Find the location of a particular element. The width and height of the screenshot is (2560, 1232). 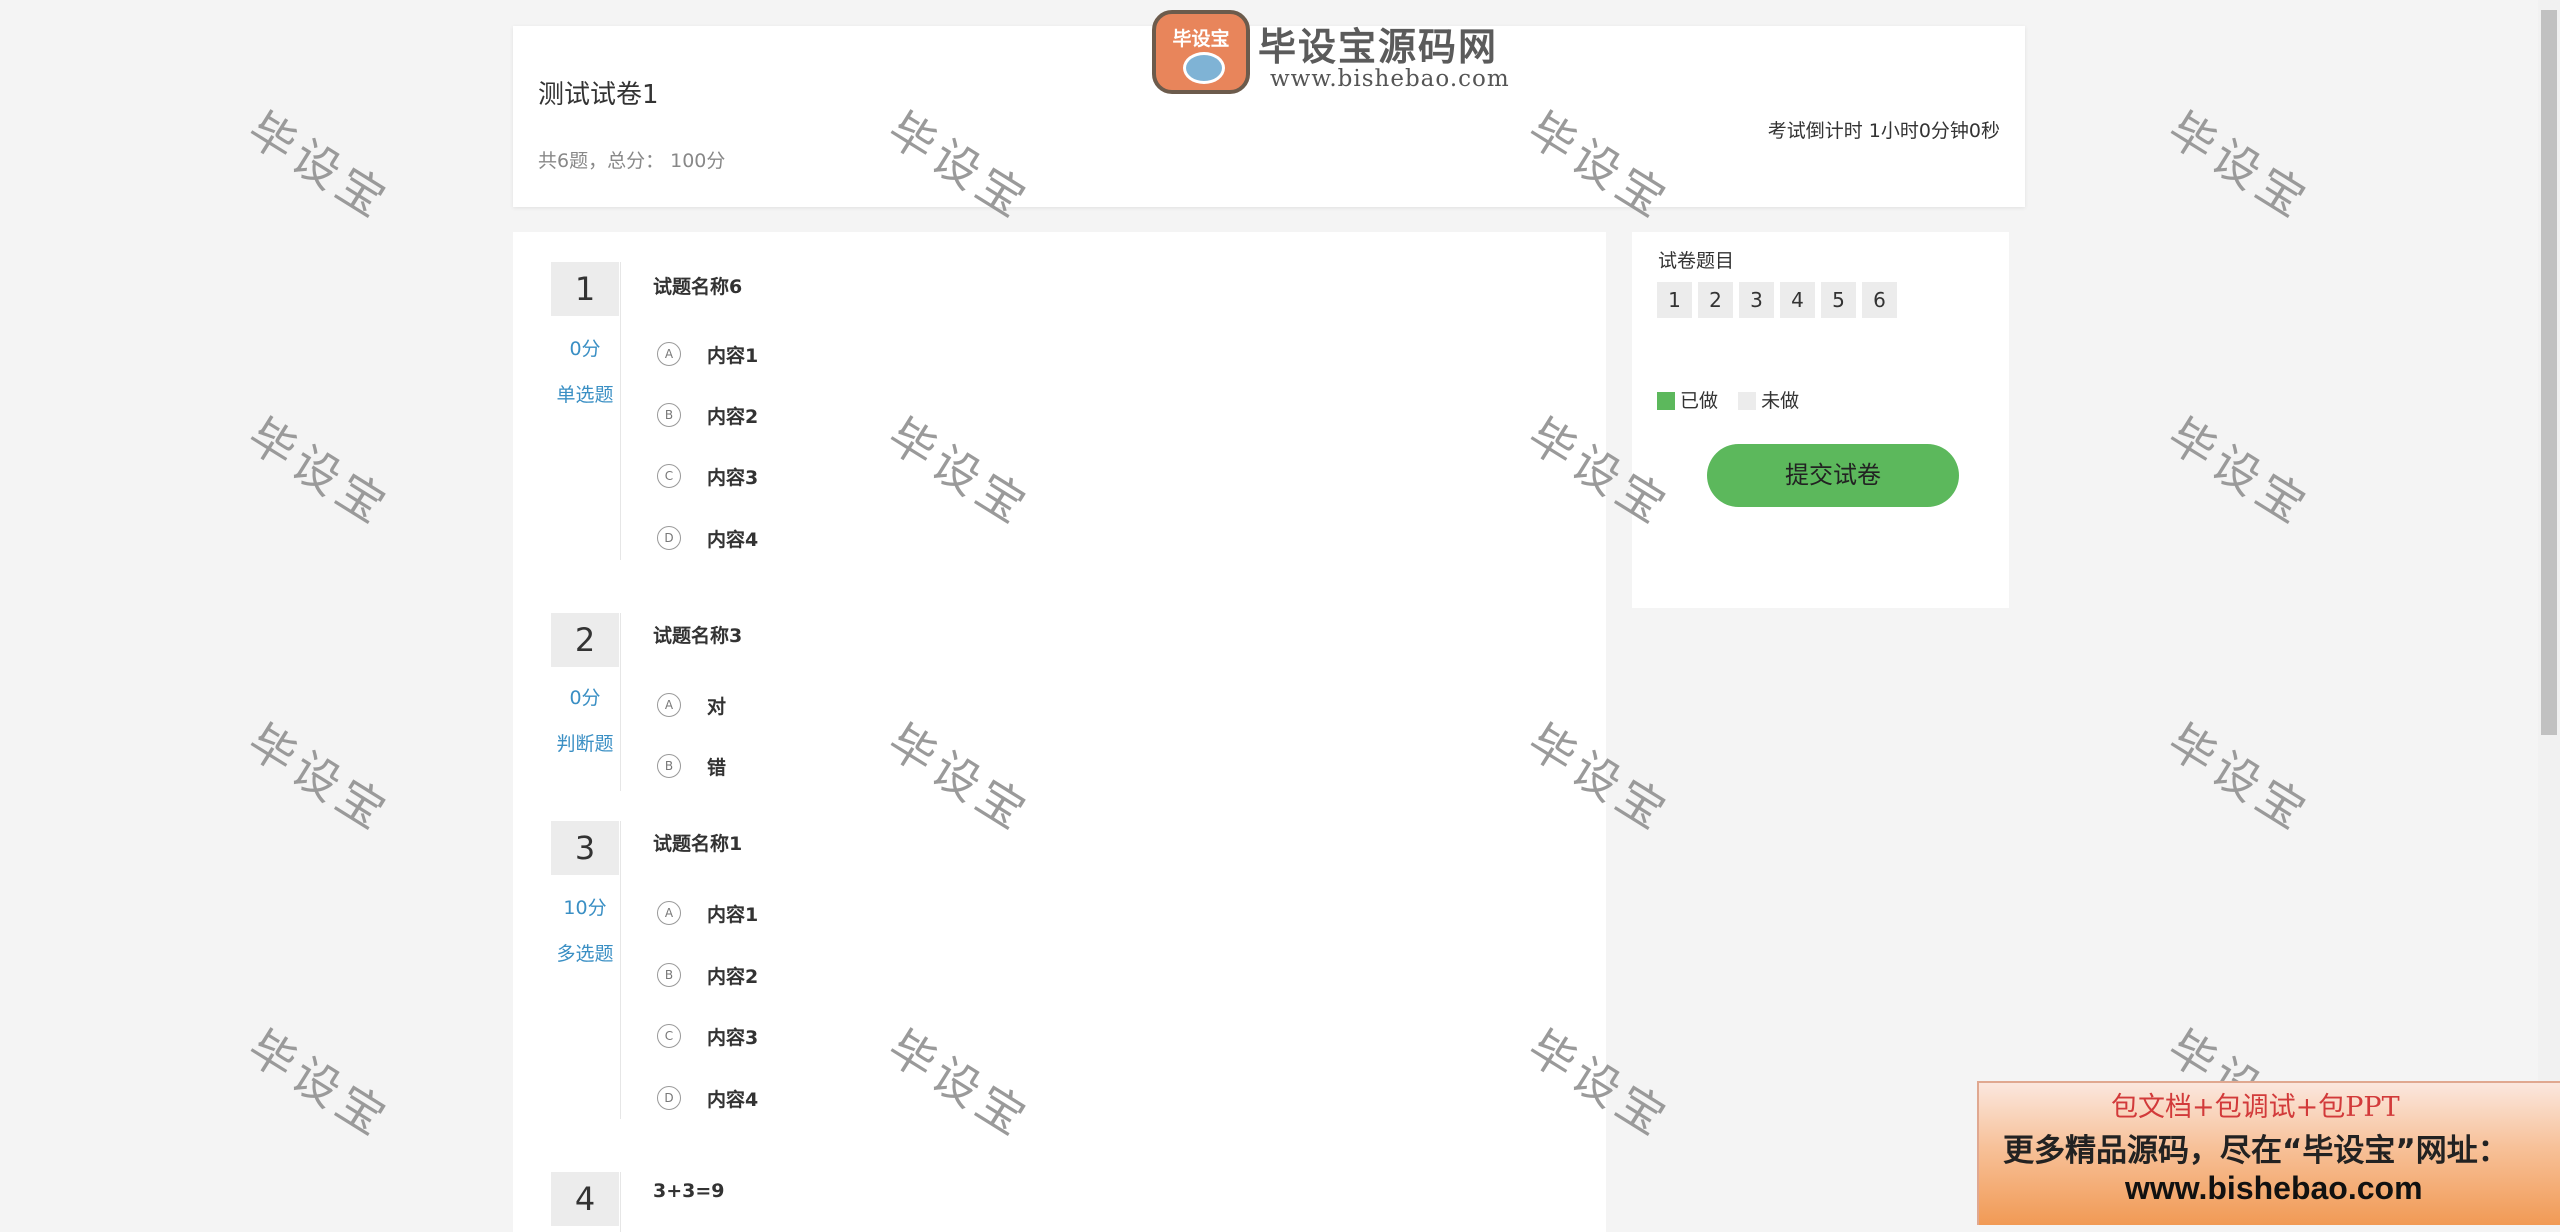

question-title: 3+3=9 is located at coordinates (689, 1191).